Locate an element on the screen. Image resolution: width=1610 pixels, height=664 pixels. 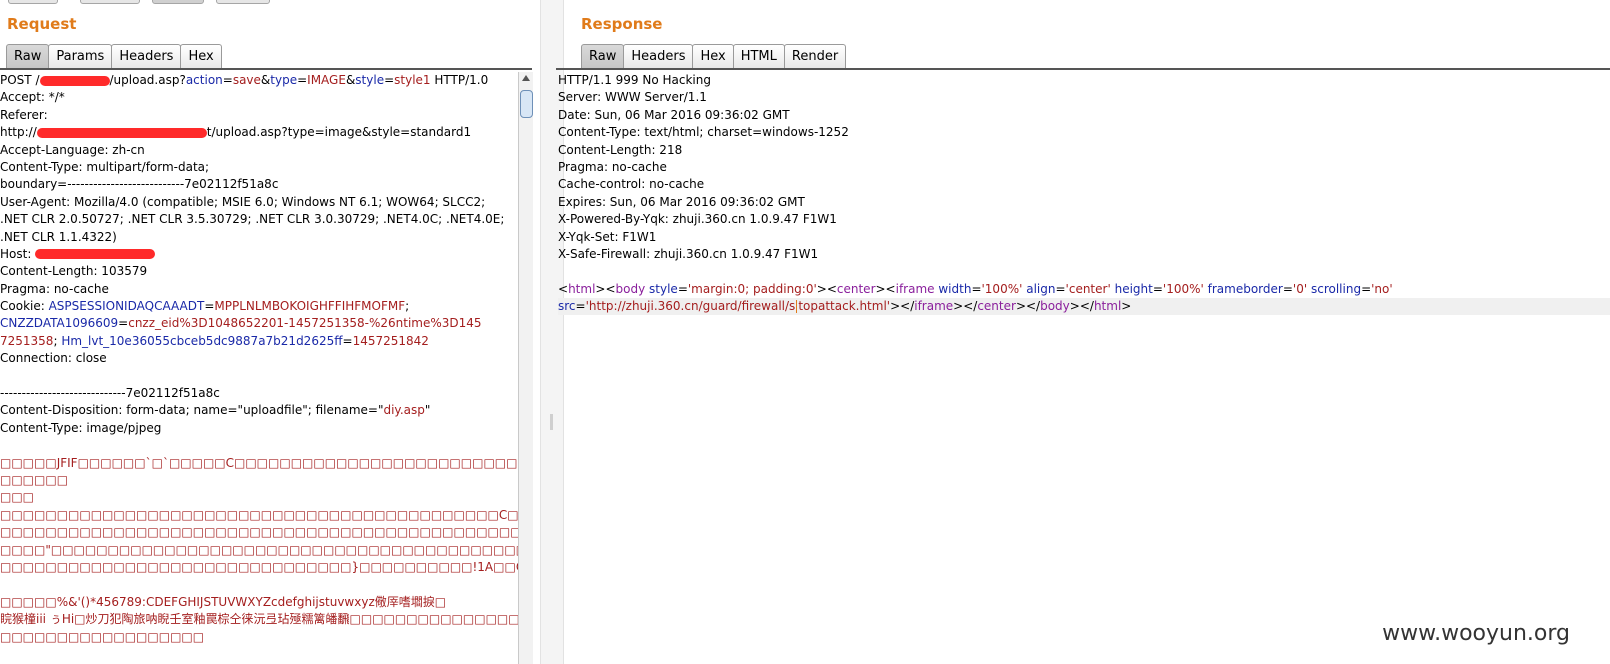
binary-line: □□□□□□ is located at coordinates (34, 479).